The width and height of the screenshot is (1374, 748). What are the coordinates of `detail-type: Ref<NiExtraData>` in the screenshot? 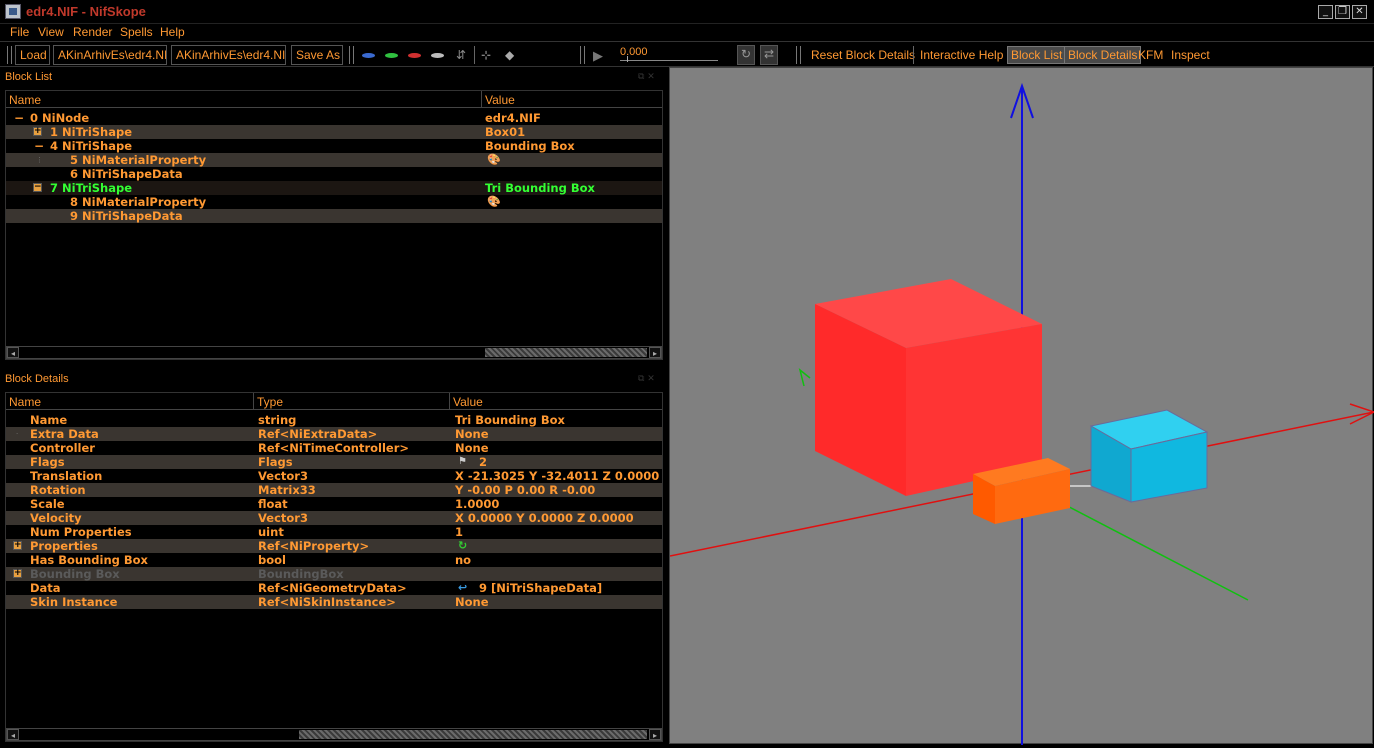 It's located at (318, 434).